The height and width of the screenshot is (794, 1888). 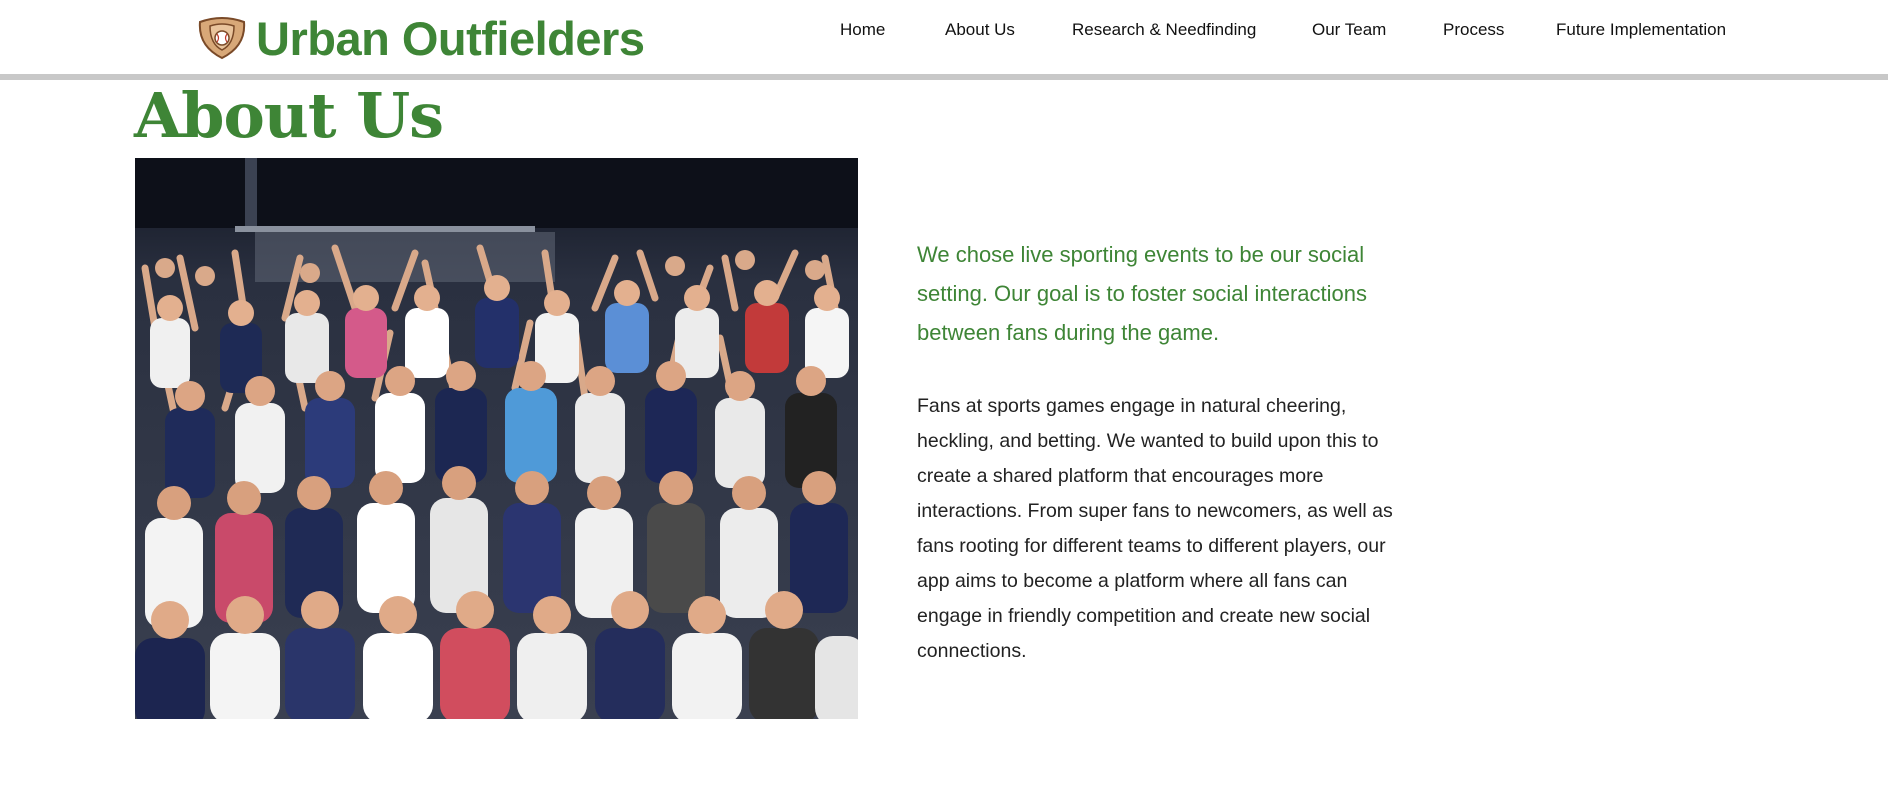 I want to click on nav-research-needfinding: Research & Needfinding, so click(x=1164, y=30).